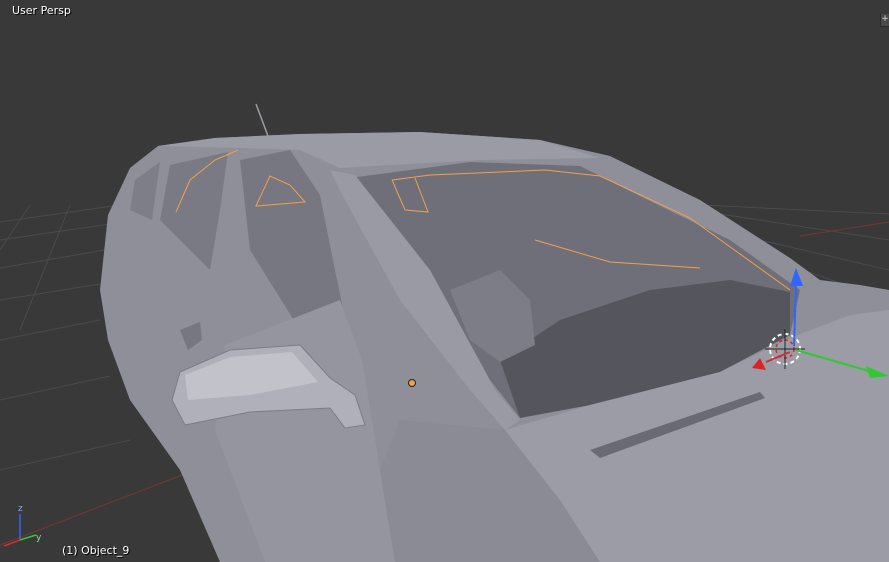  I want to click on axis-z-label: z, so click(20, 509).